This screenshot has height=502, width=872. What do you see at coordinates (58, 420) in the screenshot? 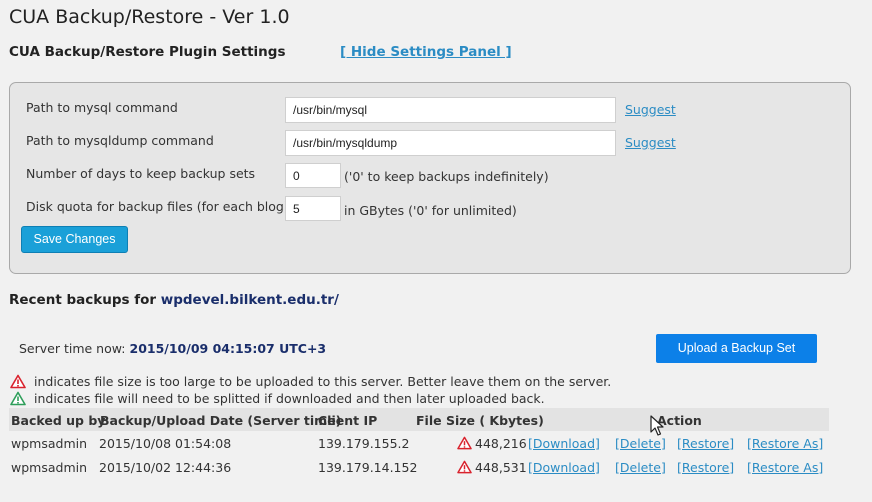
I see `header-backed-up-by: Backed up by` at bounding box center [58, 420].